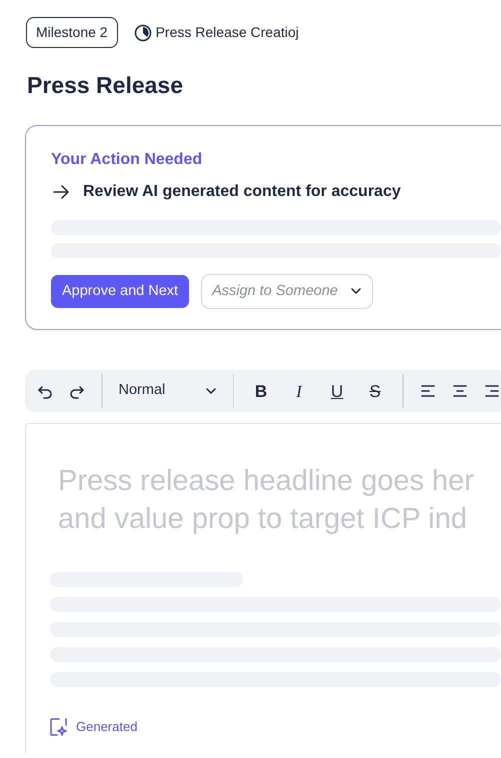 This screenshot has width=501, height=758. I want to click on align-right-icon, so click(492, 391).